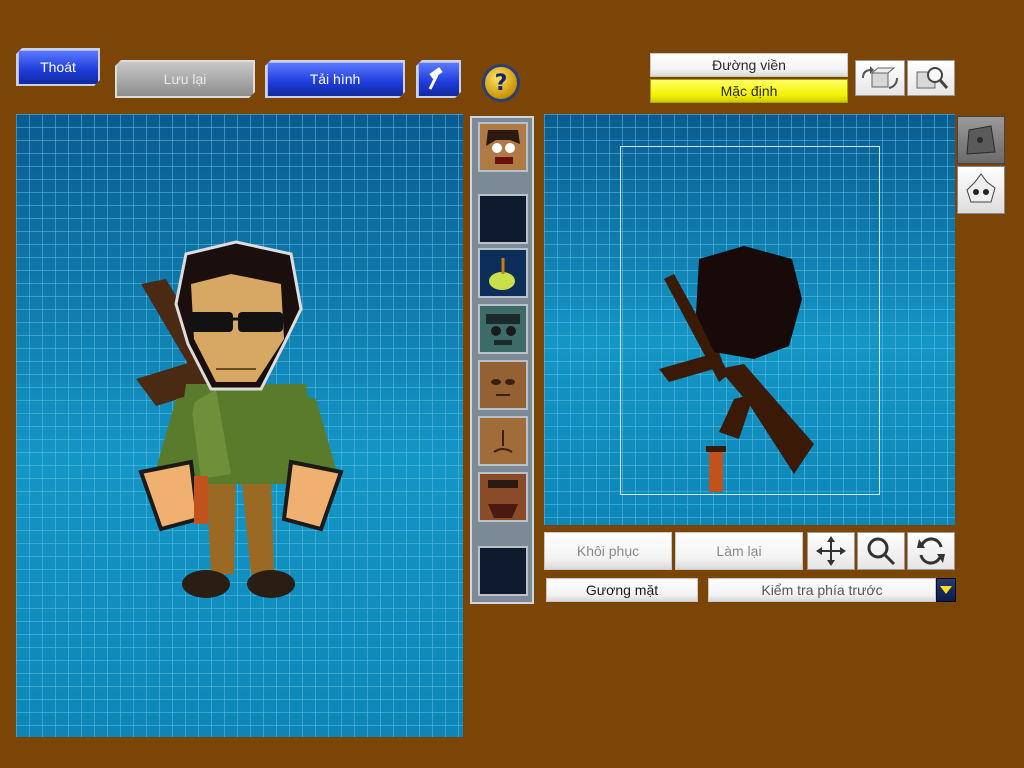 Image resolution: width=1024 pixels, height=768 pixels. Describe the element at coordinates (822, 590) in the screenshot. I see `view-select: Kiểm tra phía trước` at that location.